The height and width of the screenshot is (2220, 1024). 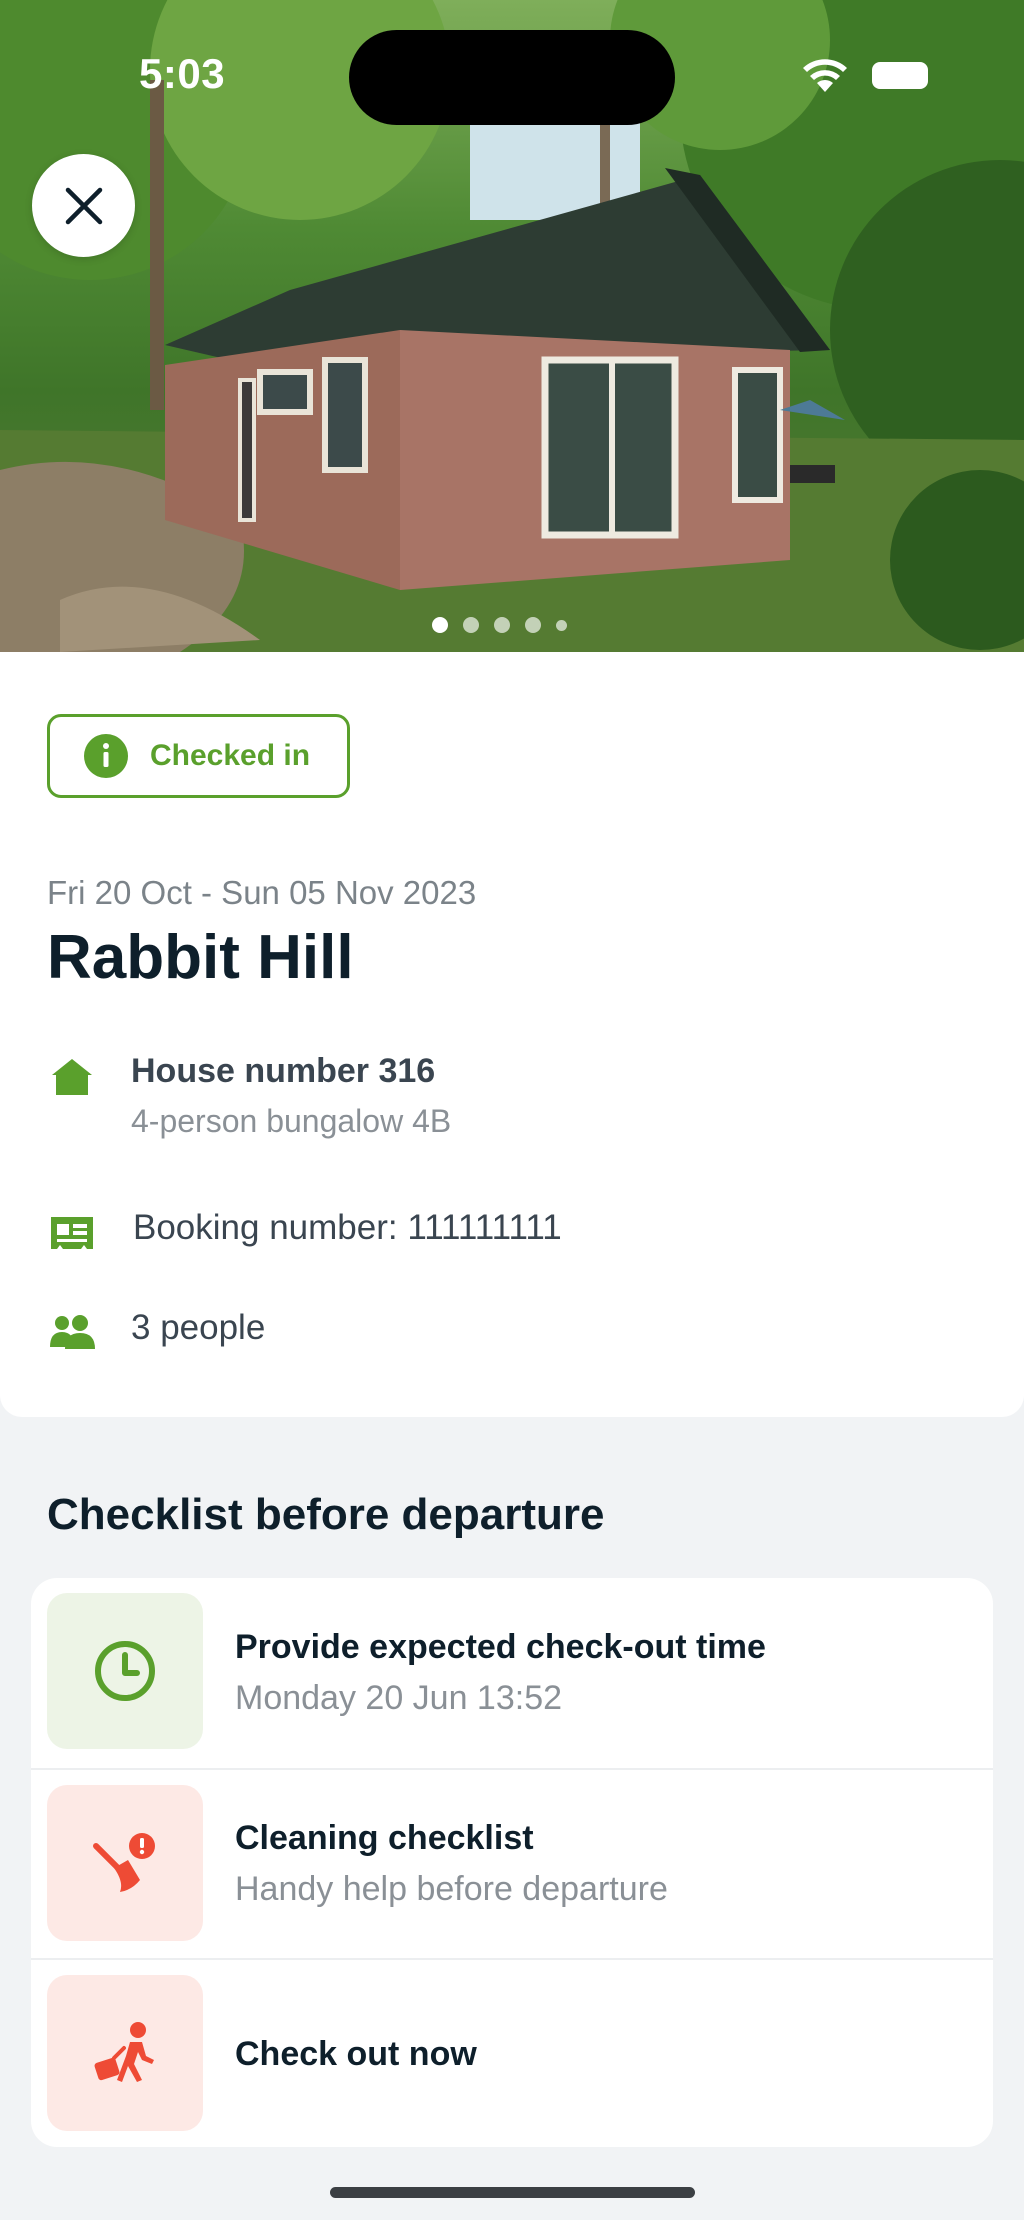 I want to click on stay-dates: Fri 20 Oct - Sun 05 Nov 2023, so click(x=262, y=892).